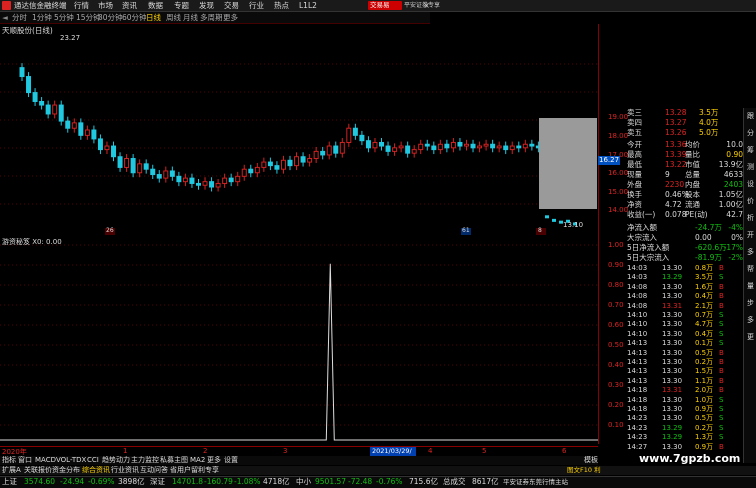 The height and width of the screenshot is (488, 756). I want to click on tick-row: 14:03 13.29 3.5万 S, so click(691, 277).